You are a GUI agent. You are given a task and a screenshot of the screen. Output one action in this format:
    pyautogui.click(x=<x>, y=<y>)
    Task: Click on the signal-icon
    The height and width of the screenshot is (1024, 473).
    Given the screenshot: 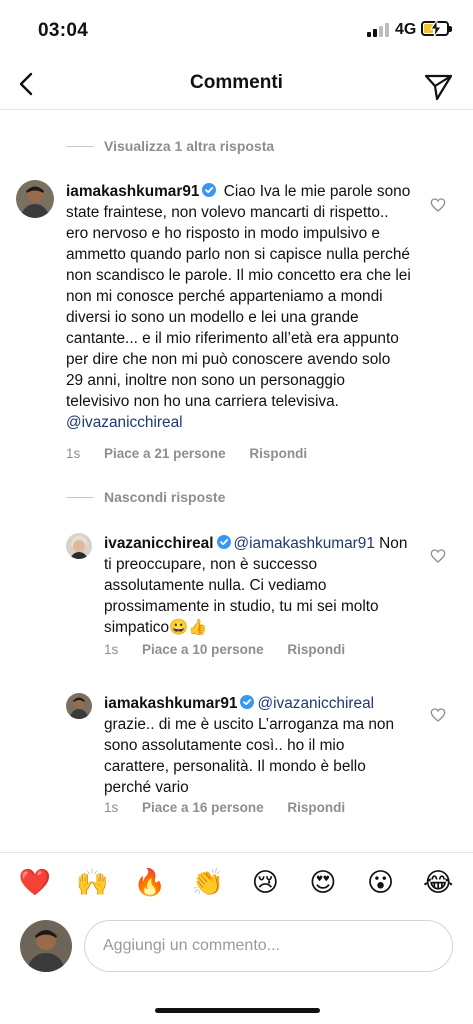 What is the action you would take?
    pyautogui.click(x=378, y=30)
    